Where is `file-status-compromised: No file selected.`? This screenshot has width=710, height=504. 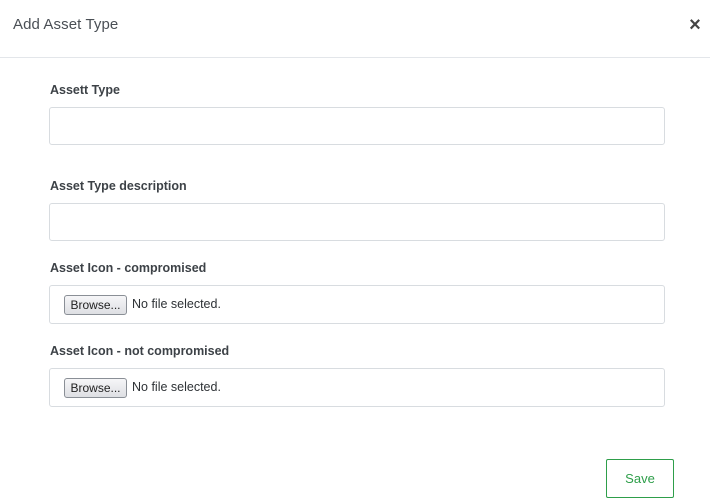
file-status-compromised: No file selected. is located at coordinates (176, 304).